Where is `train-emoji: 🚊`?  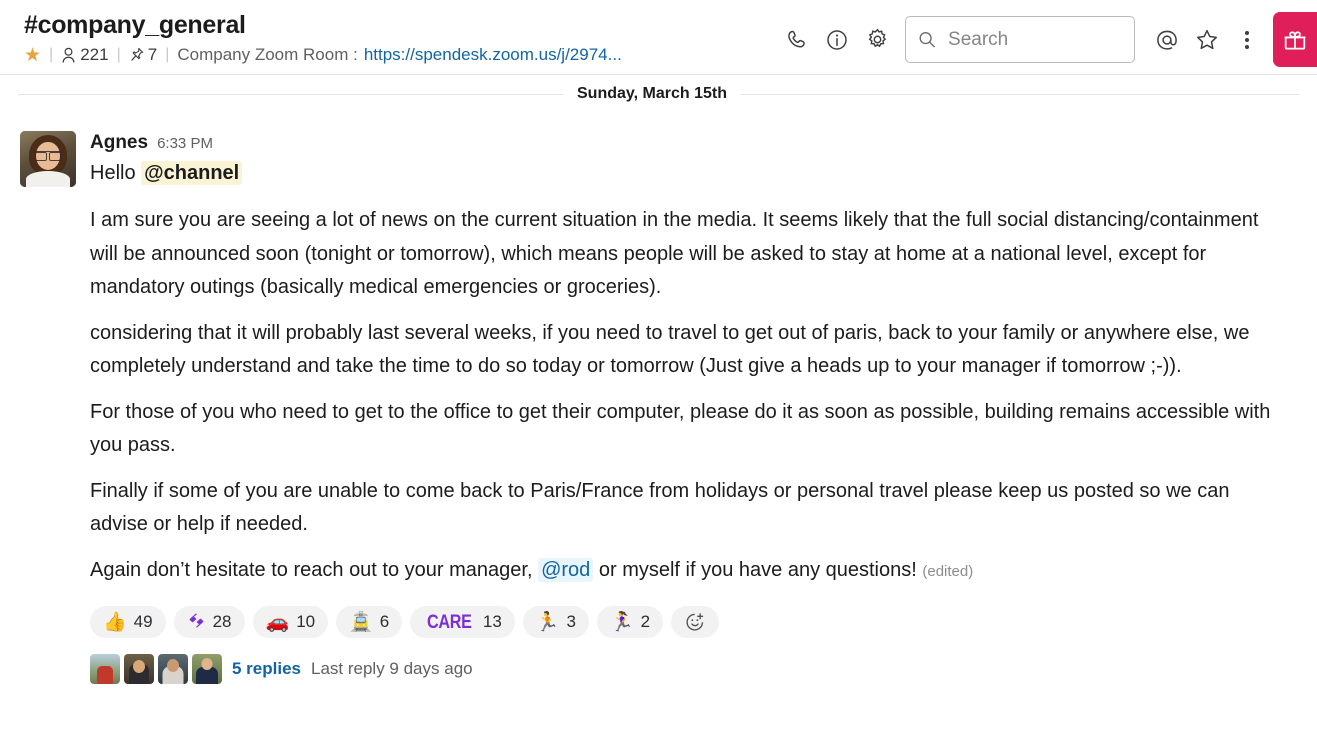 train-emoji: 🚊 is located at coordinates (361, 622).